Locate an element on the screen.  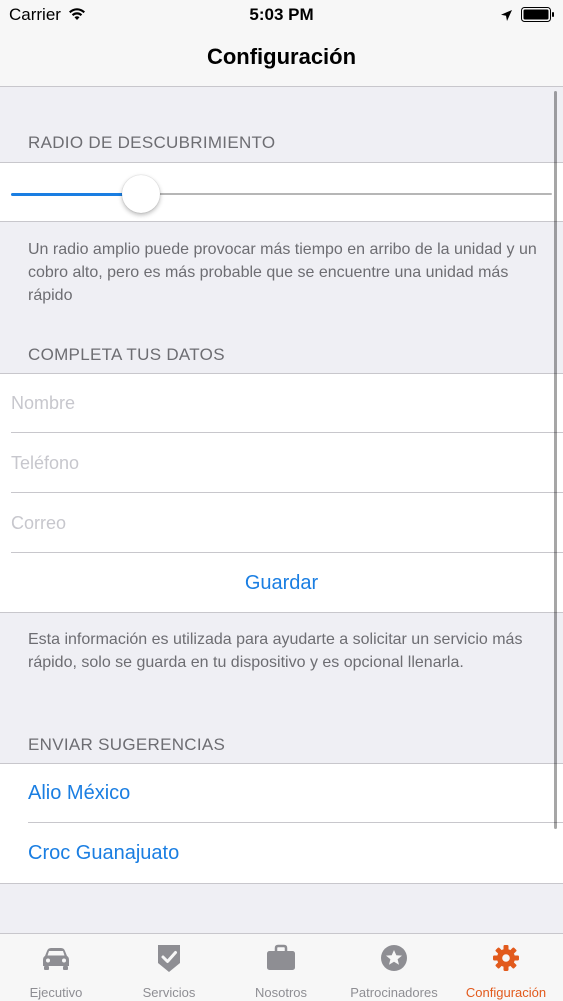
discovery-slider-group is located at coordinates (281, 192).